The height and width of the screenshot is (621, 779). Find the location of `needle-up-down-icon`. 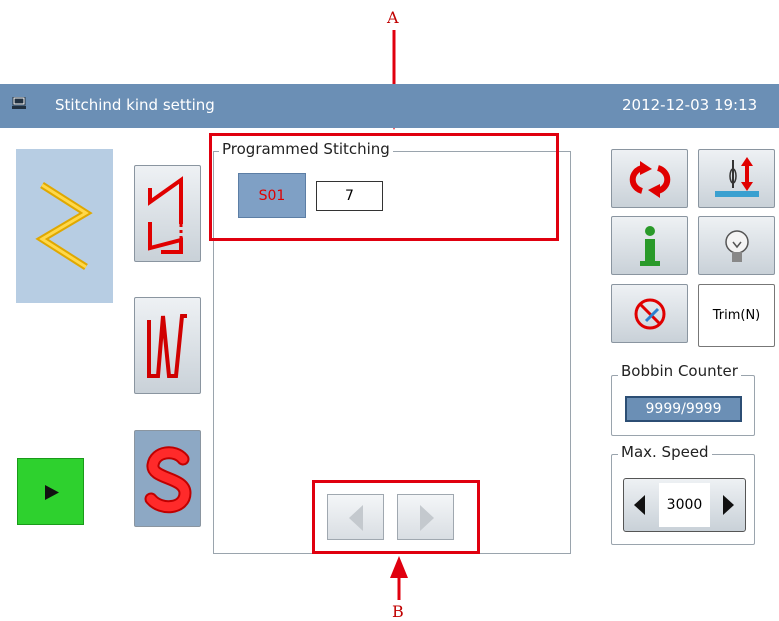

needle-up-down-icon is located at coordinates (737, 177).